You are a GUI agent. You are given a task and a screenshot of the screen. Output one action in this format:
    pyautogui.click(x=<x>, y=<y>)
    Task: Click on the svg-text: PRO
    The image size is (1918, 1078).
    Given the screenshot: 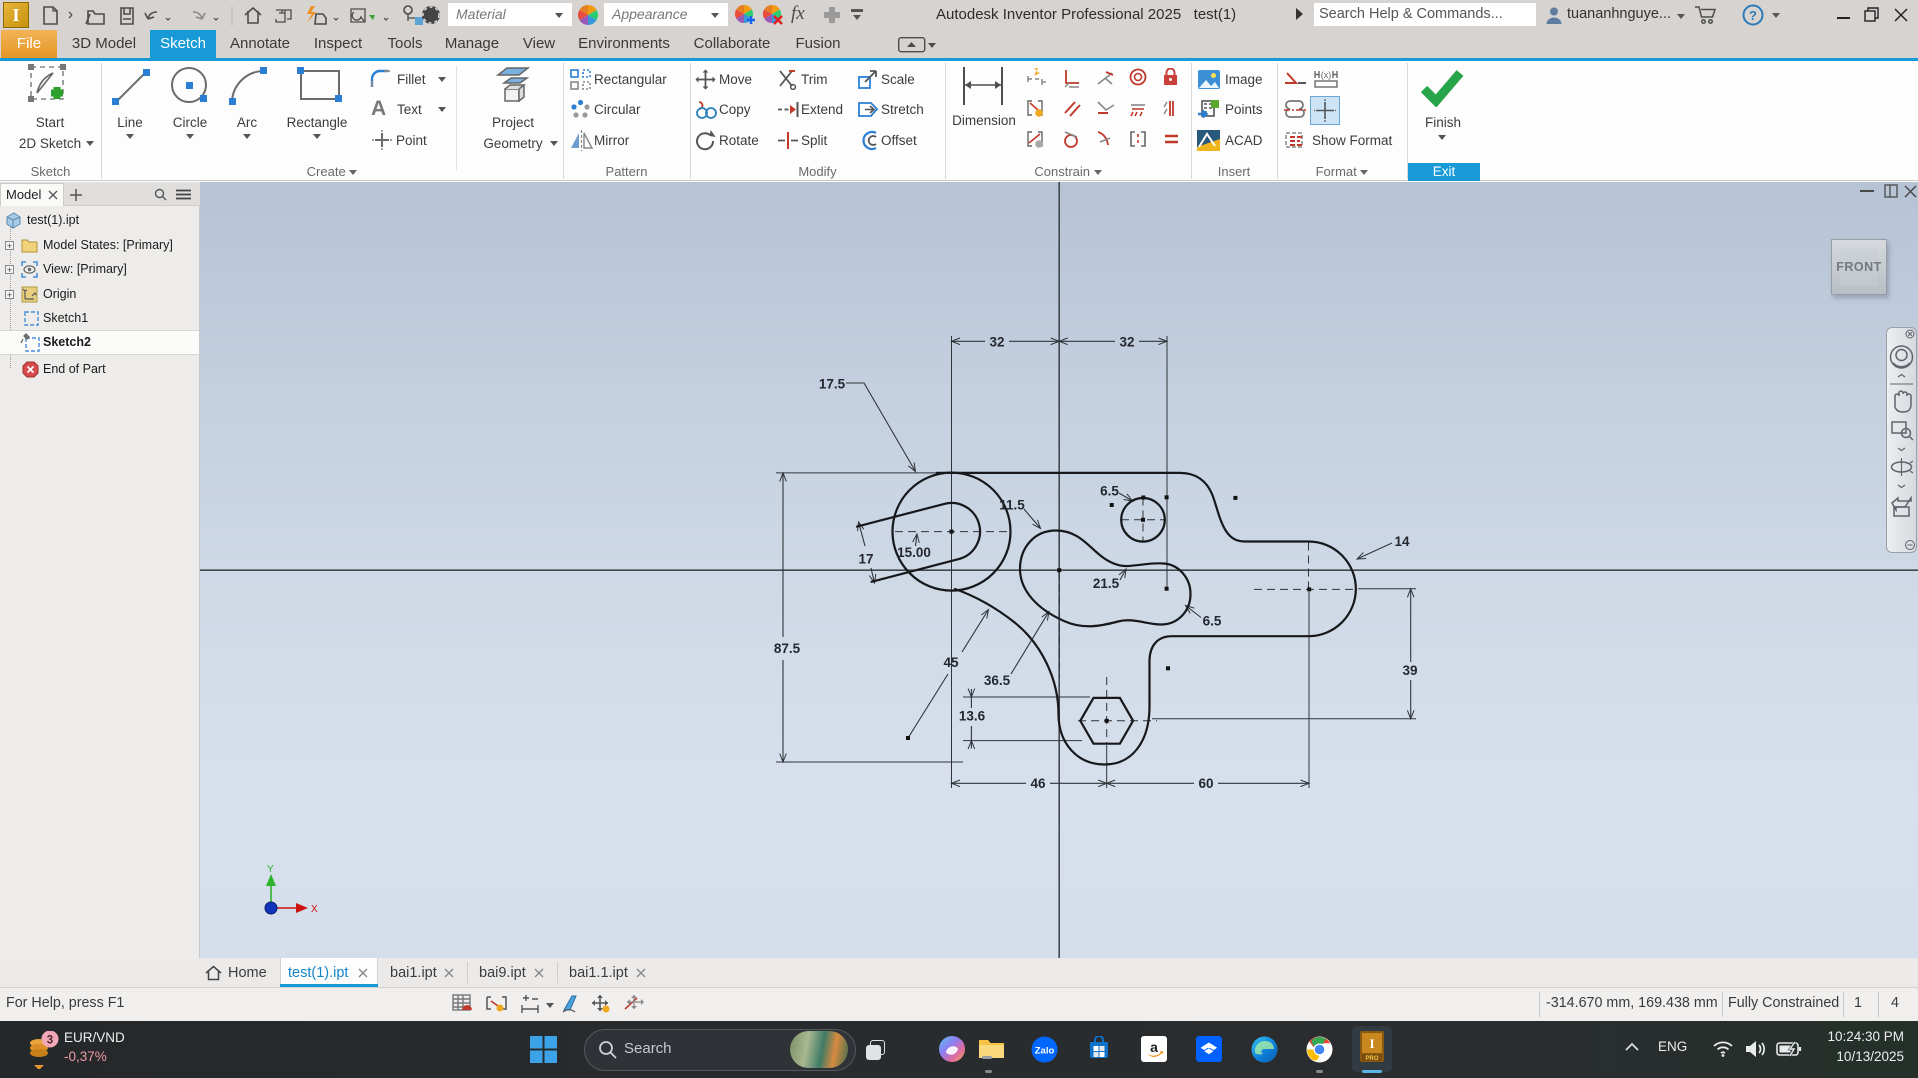 What is the action you would take?
    pyautogui.click(x=1371, y=1059)
    